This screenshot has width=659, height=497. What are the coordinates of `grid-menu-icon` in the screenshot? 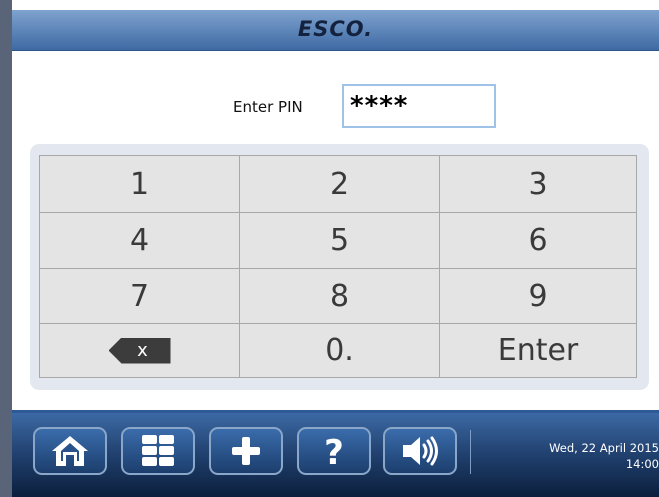 It's located at (158, 450).